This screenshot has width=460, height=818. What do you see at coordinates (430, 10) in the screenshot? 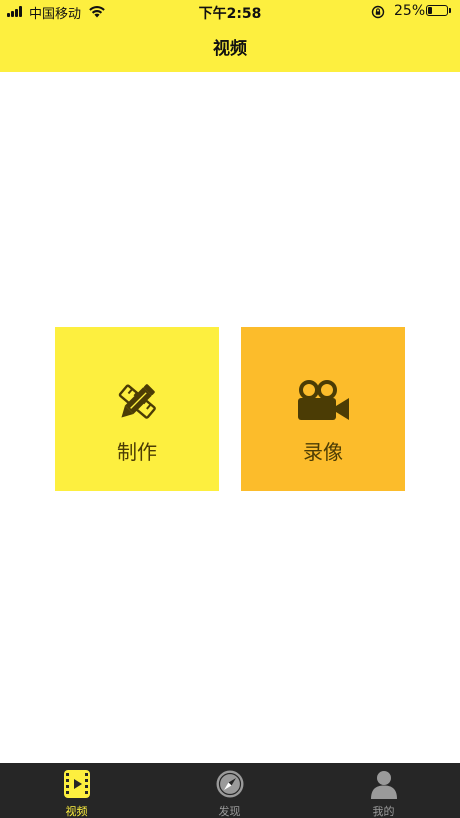
I see `battery-level-fill` at bounding box center [430, 10].